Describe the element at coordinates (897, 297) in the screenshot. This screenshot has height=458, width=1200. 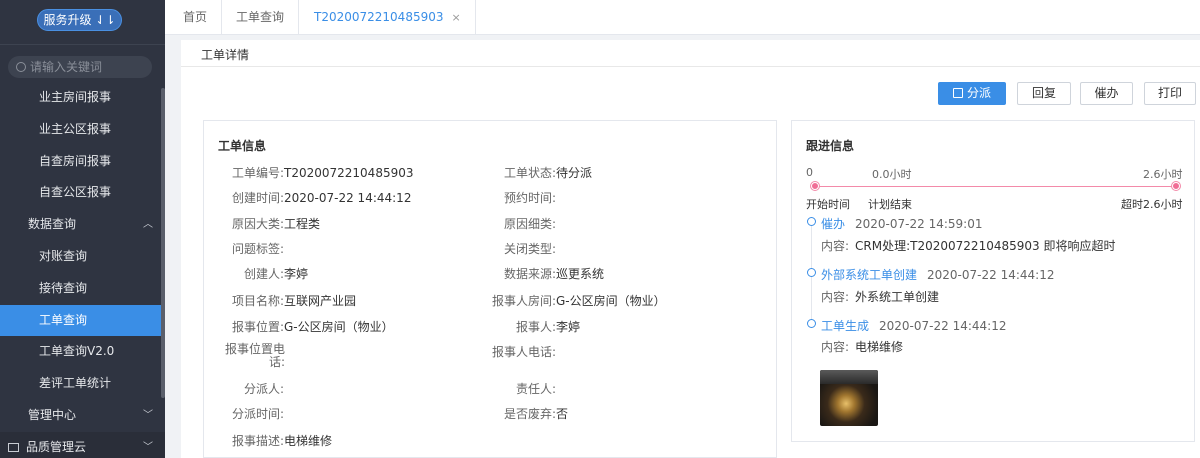
I see `event-content-value: 外系统工单创建` at that location.